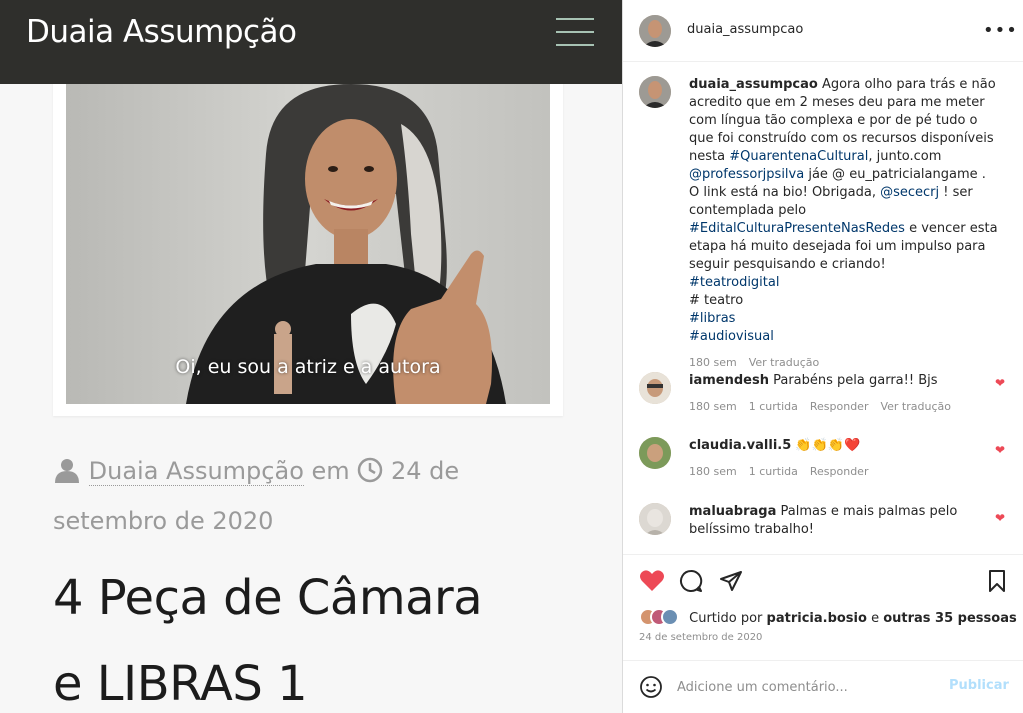 This screenshot has width=1023, height=713. I want to click on user-icon, so click(67, 475).